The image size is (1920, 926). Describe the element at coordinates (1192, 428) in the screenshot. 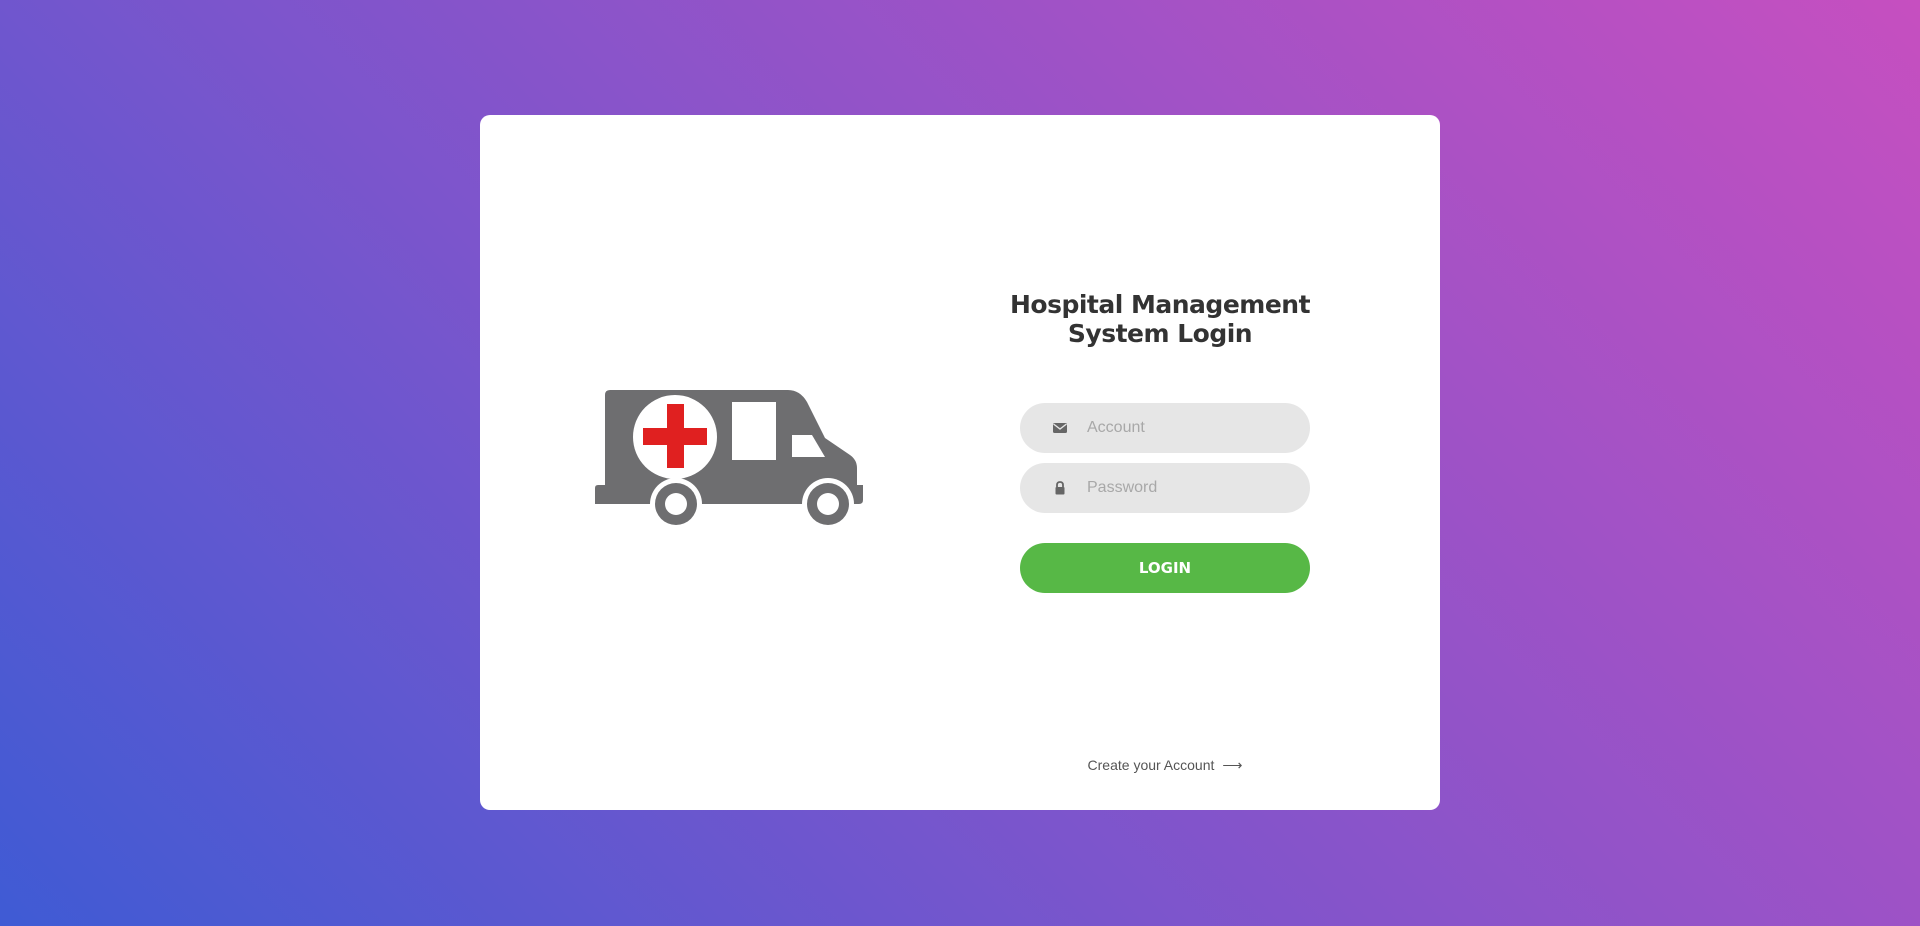

I see `account-input` at that location.